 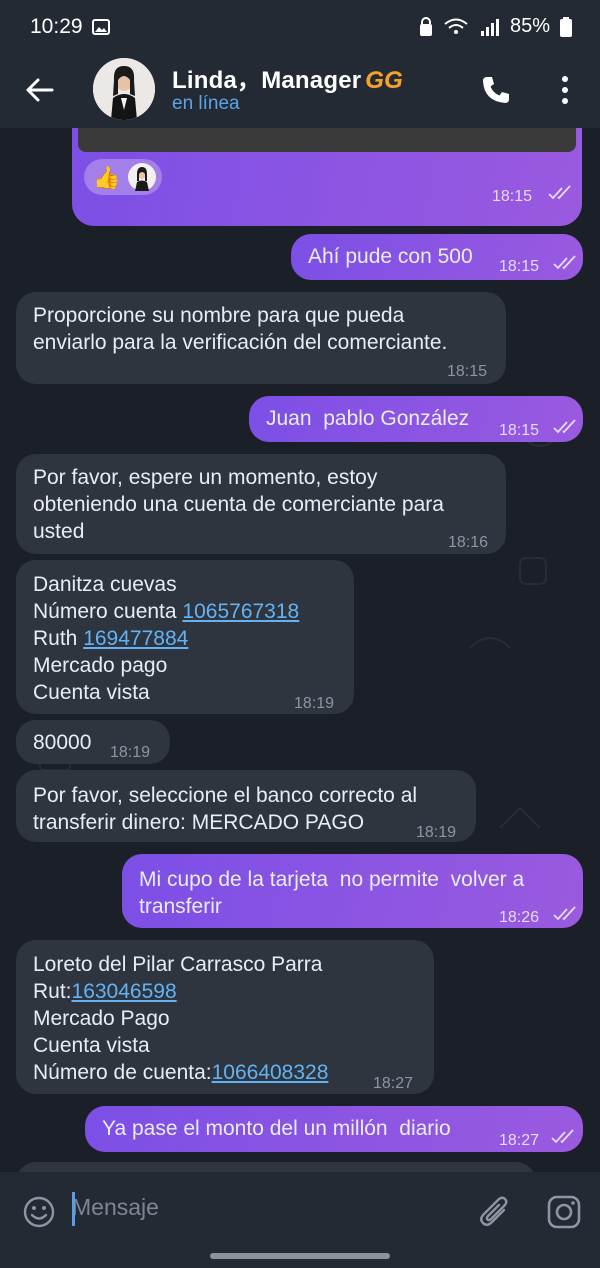 I want to click on image-attachment, so click(x=327, y=140).